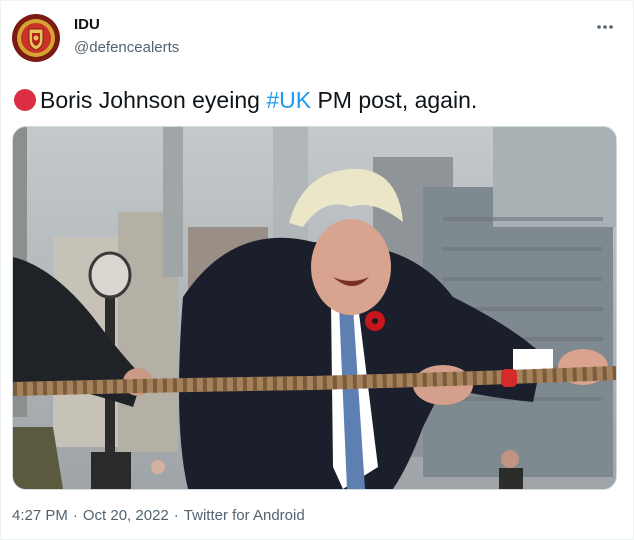 This screenshot has height=540, width=634. Describe the element at coordinates (87, 24) in the screenshot. I see `display-name: IDU` at that location.